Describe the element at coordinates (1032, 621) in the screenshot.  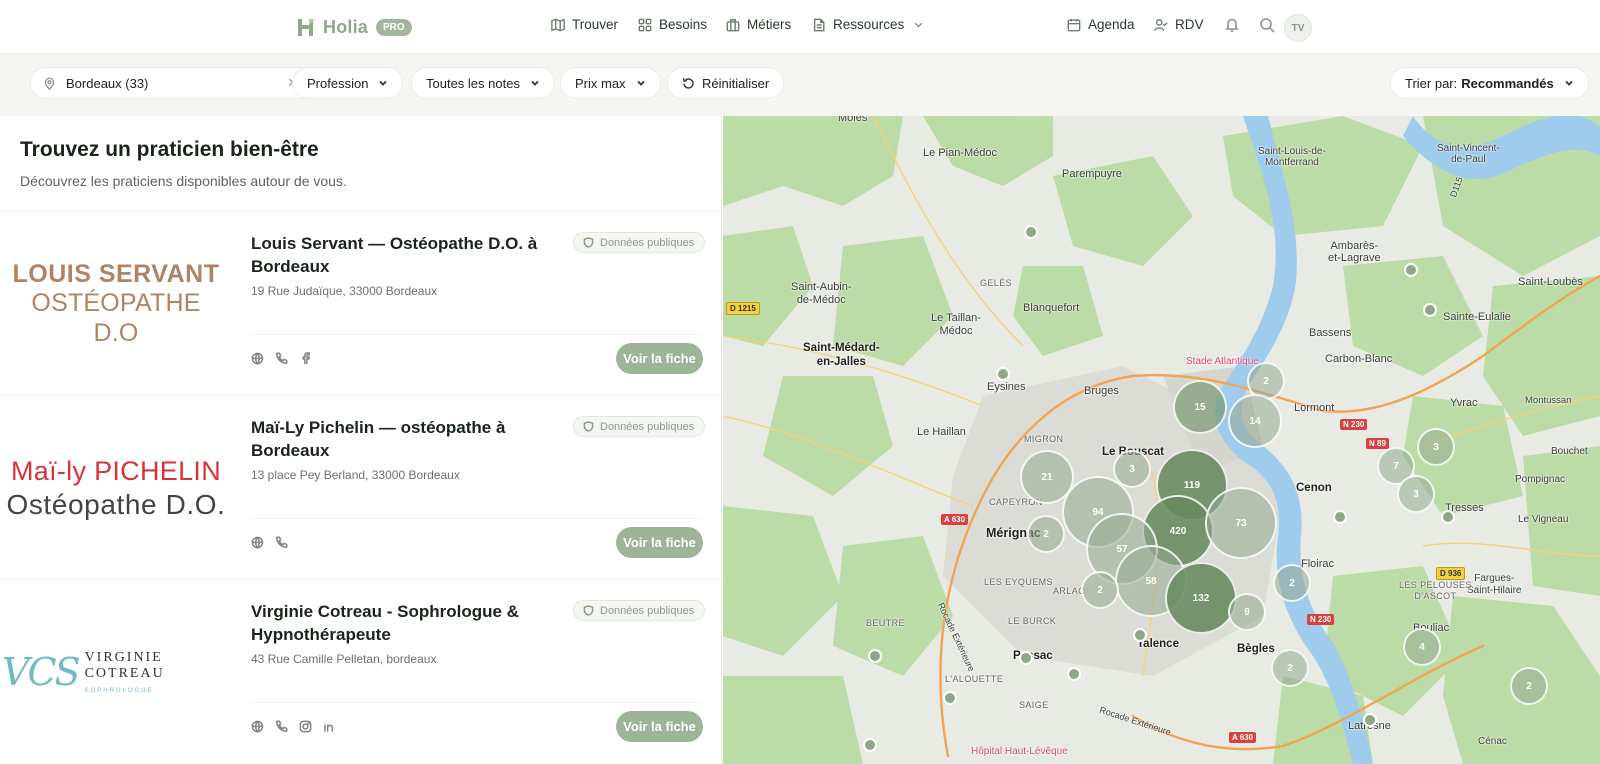
I see `map-district: LE BURCK` at that location.